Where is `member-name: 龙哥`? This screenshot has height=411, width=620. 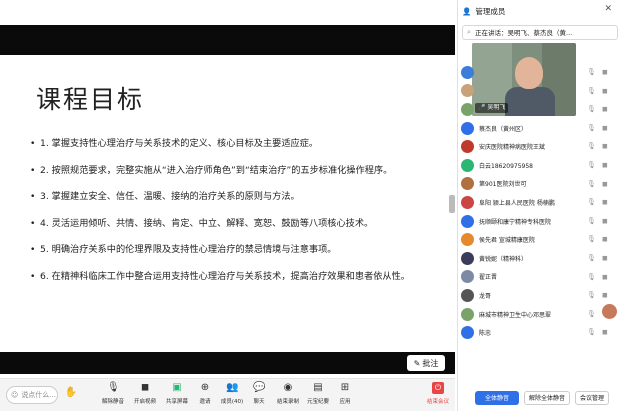 member-name: 龙哥 is located at coordinates (485, 296).